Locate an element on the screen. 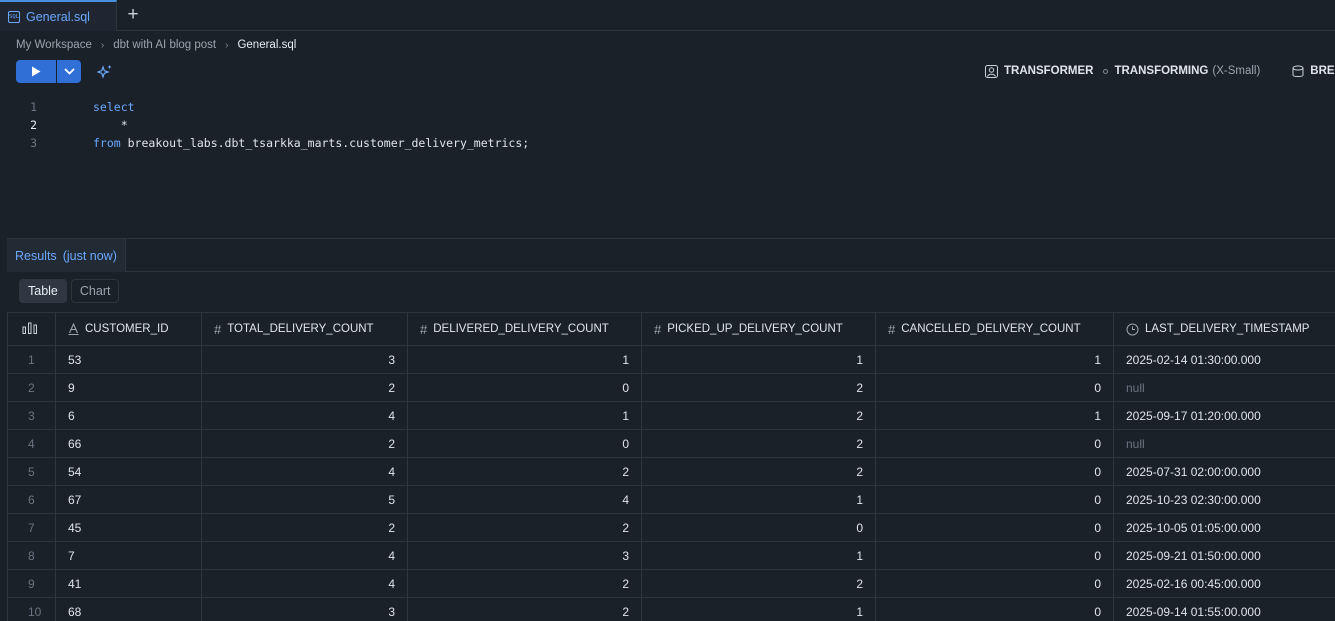 This screenshot has height=621, width=1335. row-number: 1 is located at coordinates (31, 359).